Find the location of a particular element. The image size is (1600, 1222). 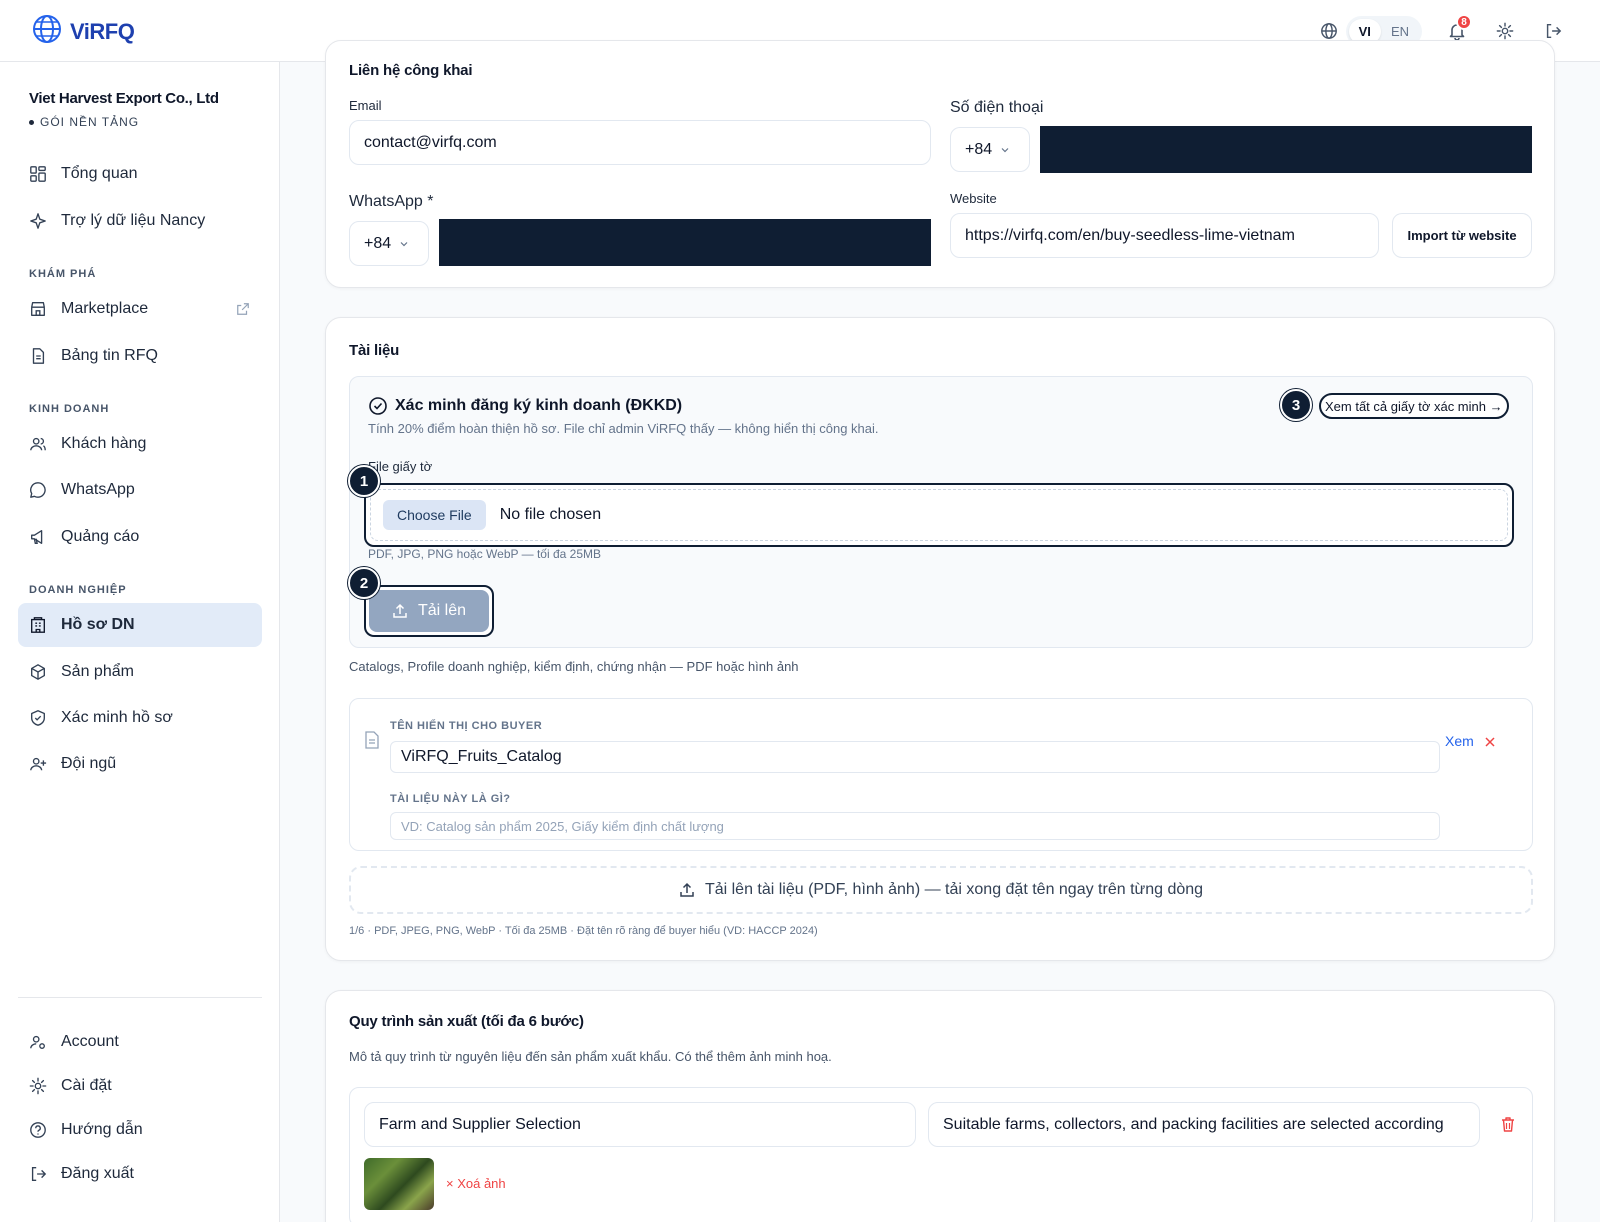

sidebar-item-label: Trợ lý dữ liệu Nancy is located at coordinates (133, 220).